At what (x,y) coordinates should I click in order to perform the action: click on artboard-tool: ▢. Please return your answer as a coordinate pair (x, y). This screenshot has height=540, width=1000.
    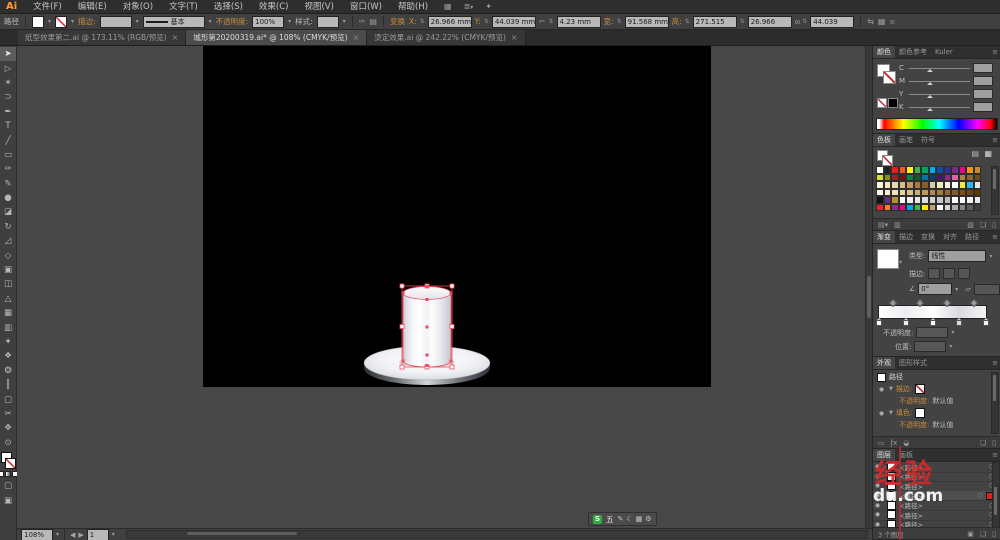
    Looking at the image, I should click on (8, 399).